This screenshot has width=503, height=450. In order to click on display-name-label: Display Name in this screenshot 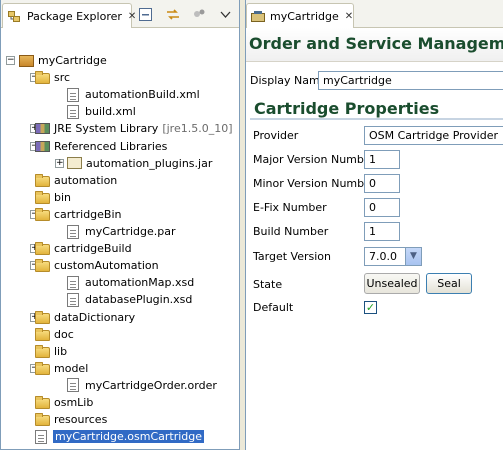, I will do `click(288, 80)`.